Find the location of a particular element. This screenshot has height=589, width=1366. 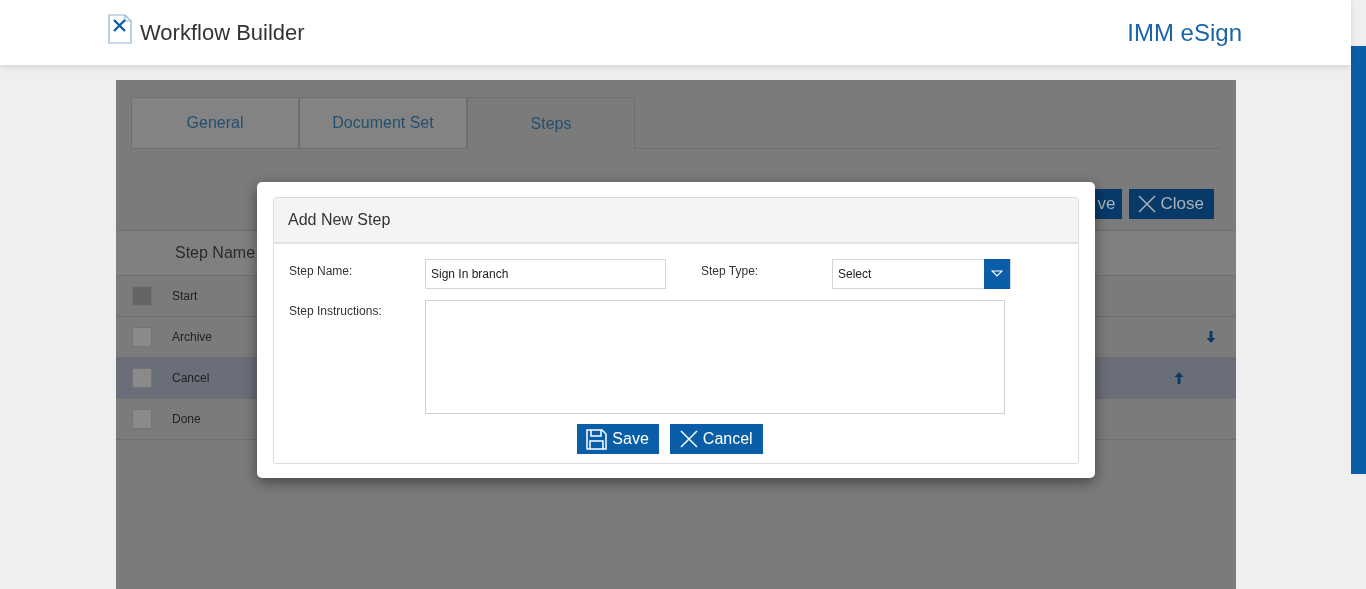

step-instructions-field is located at coordinates (715, 357).